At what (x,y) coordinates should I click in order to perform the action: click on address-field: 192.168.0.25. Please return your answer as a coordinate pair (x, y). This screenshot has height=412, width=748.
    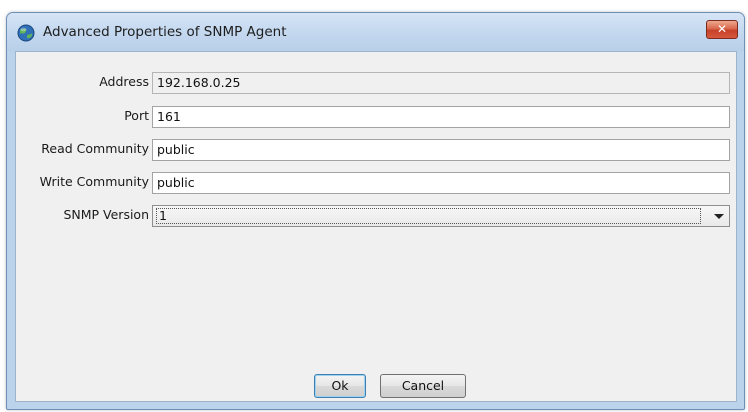
    Looking at the image, I should click on (441, 83).